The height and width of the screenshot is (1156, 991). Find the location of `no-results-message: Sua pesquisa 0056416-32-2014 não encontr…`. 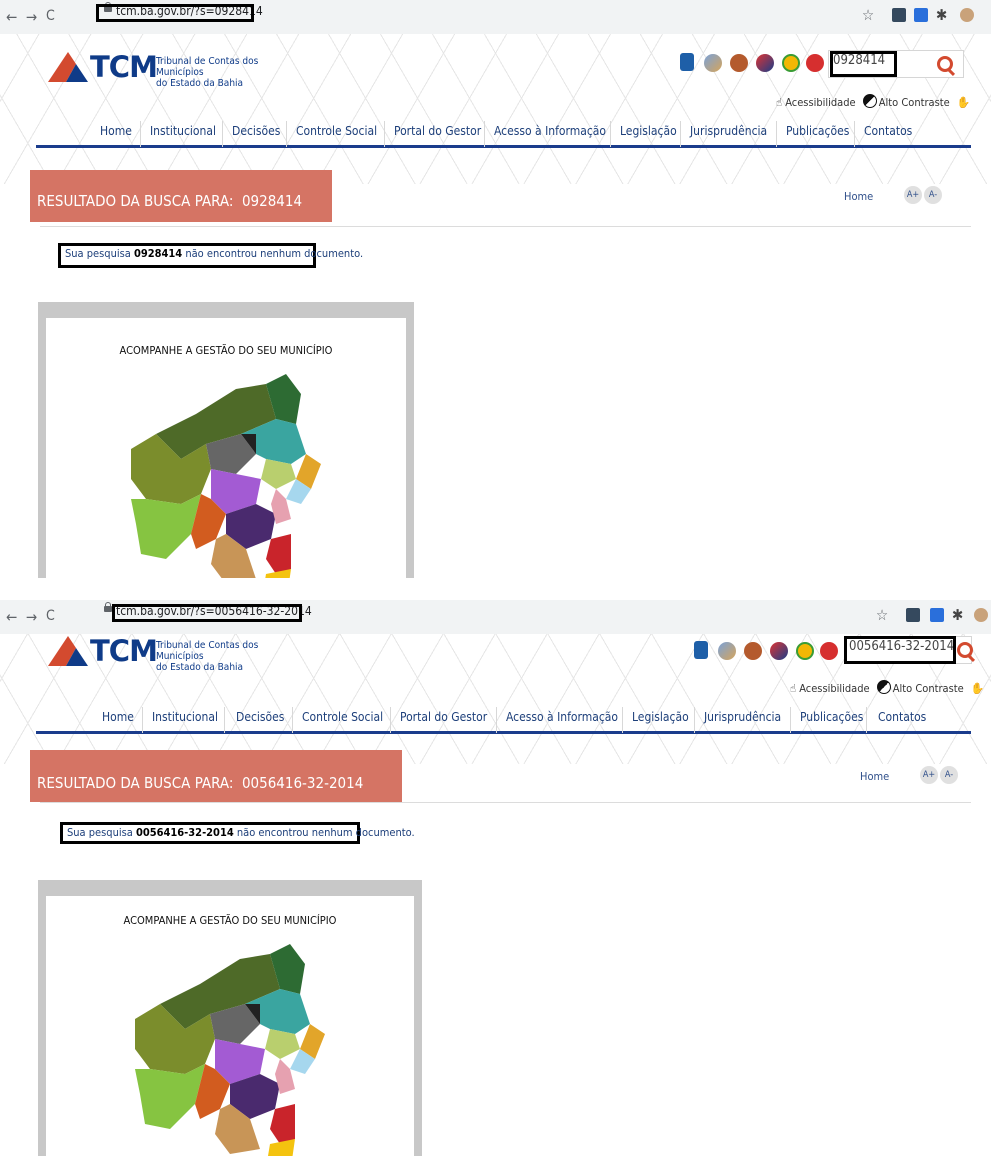

no-results-message: Sua pesquisa 0056416-32-2014 não encontr… is located at coordinates (237, 833).